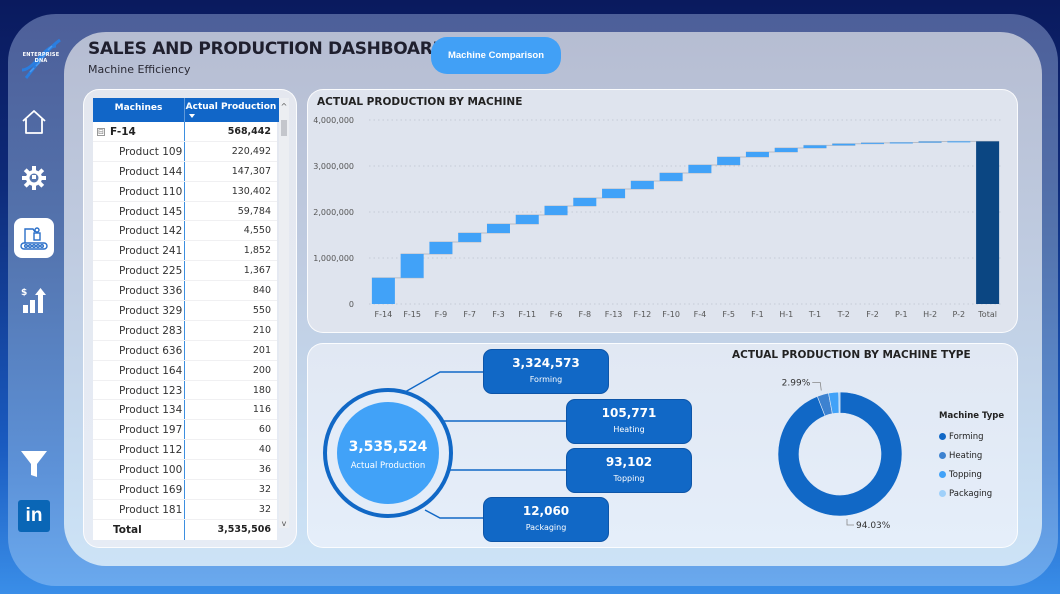 This screenshot has height=594, width=1060. What do you see at coordinates (388, 447) in the screenshot?
I see `kpi-value: 3,535,524` at bounding box center [388, 447].